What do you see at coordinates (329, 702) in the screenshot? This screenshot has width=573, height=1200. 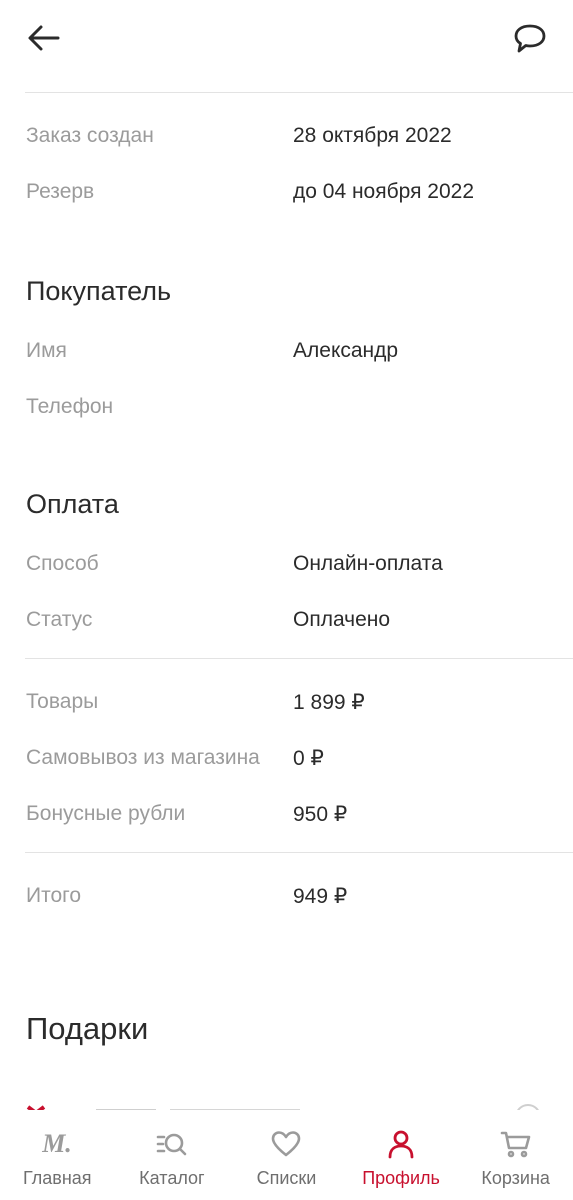 I see `goods-value: 1 899 ₽` at bounding box center [329, 702].